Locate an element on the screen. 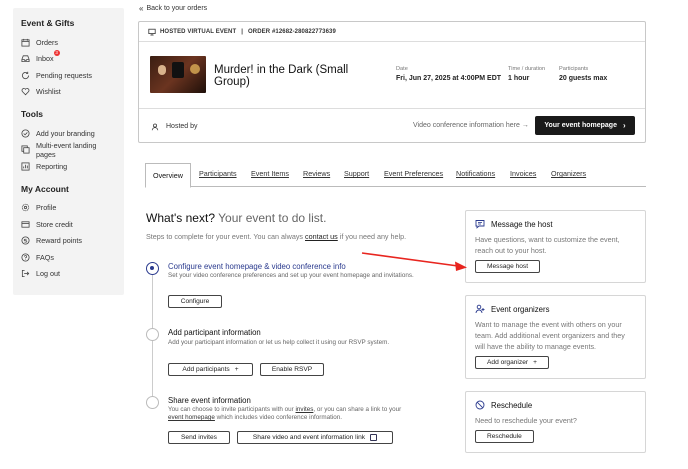 The height and width of the screenshot is (469, 688). sidebar-item-faqs: FAQs is located at coordinates (68, 257).